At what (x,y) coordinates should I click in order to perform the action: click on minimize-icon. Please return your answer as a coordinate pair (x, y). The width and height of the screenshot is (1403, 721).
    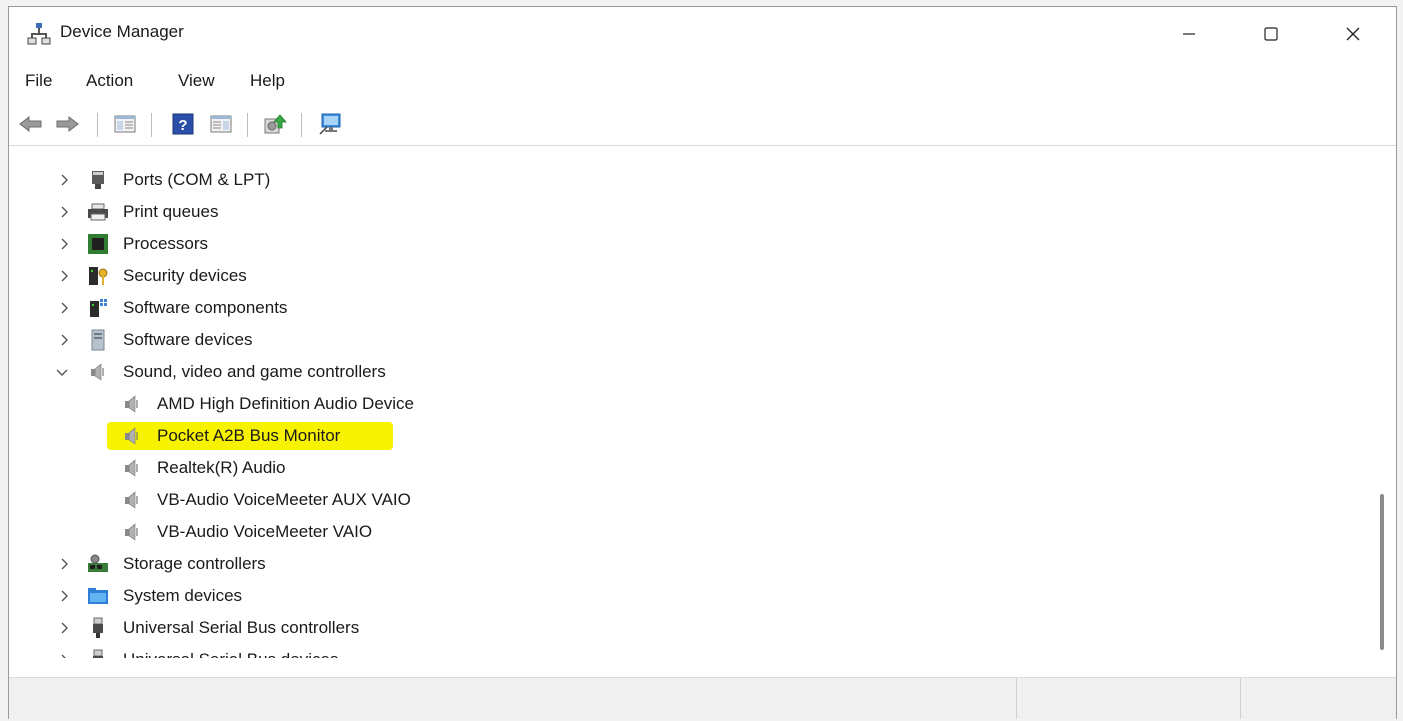
    Looking at the image, I should click on (1189, 34).